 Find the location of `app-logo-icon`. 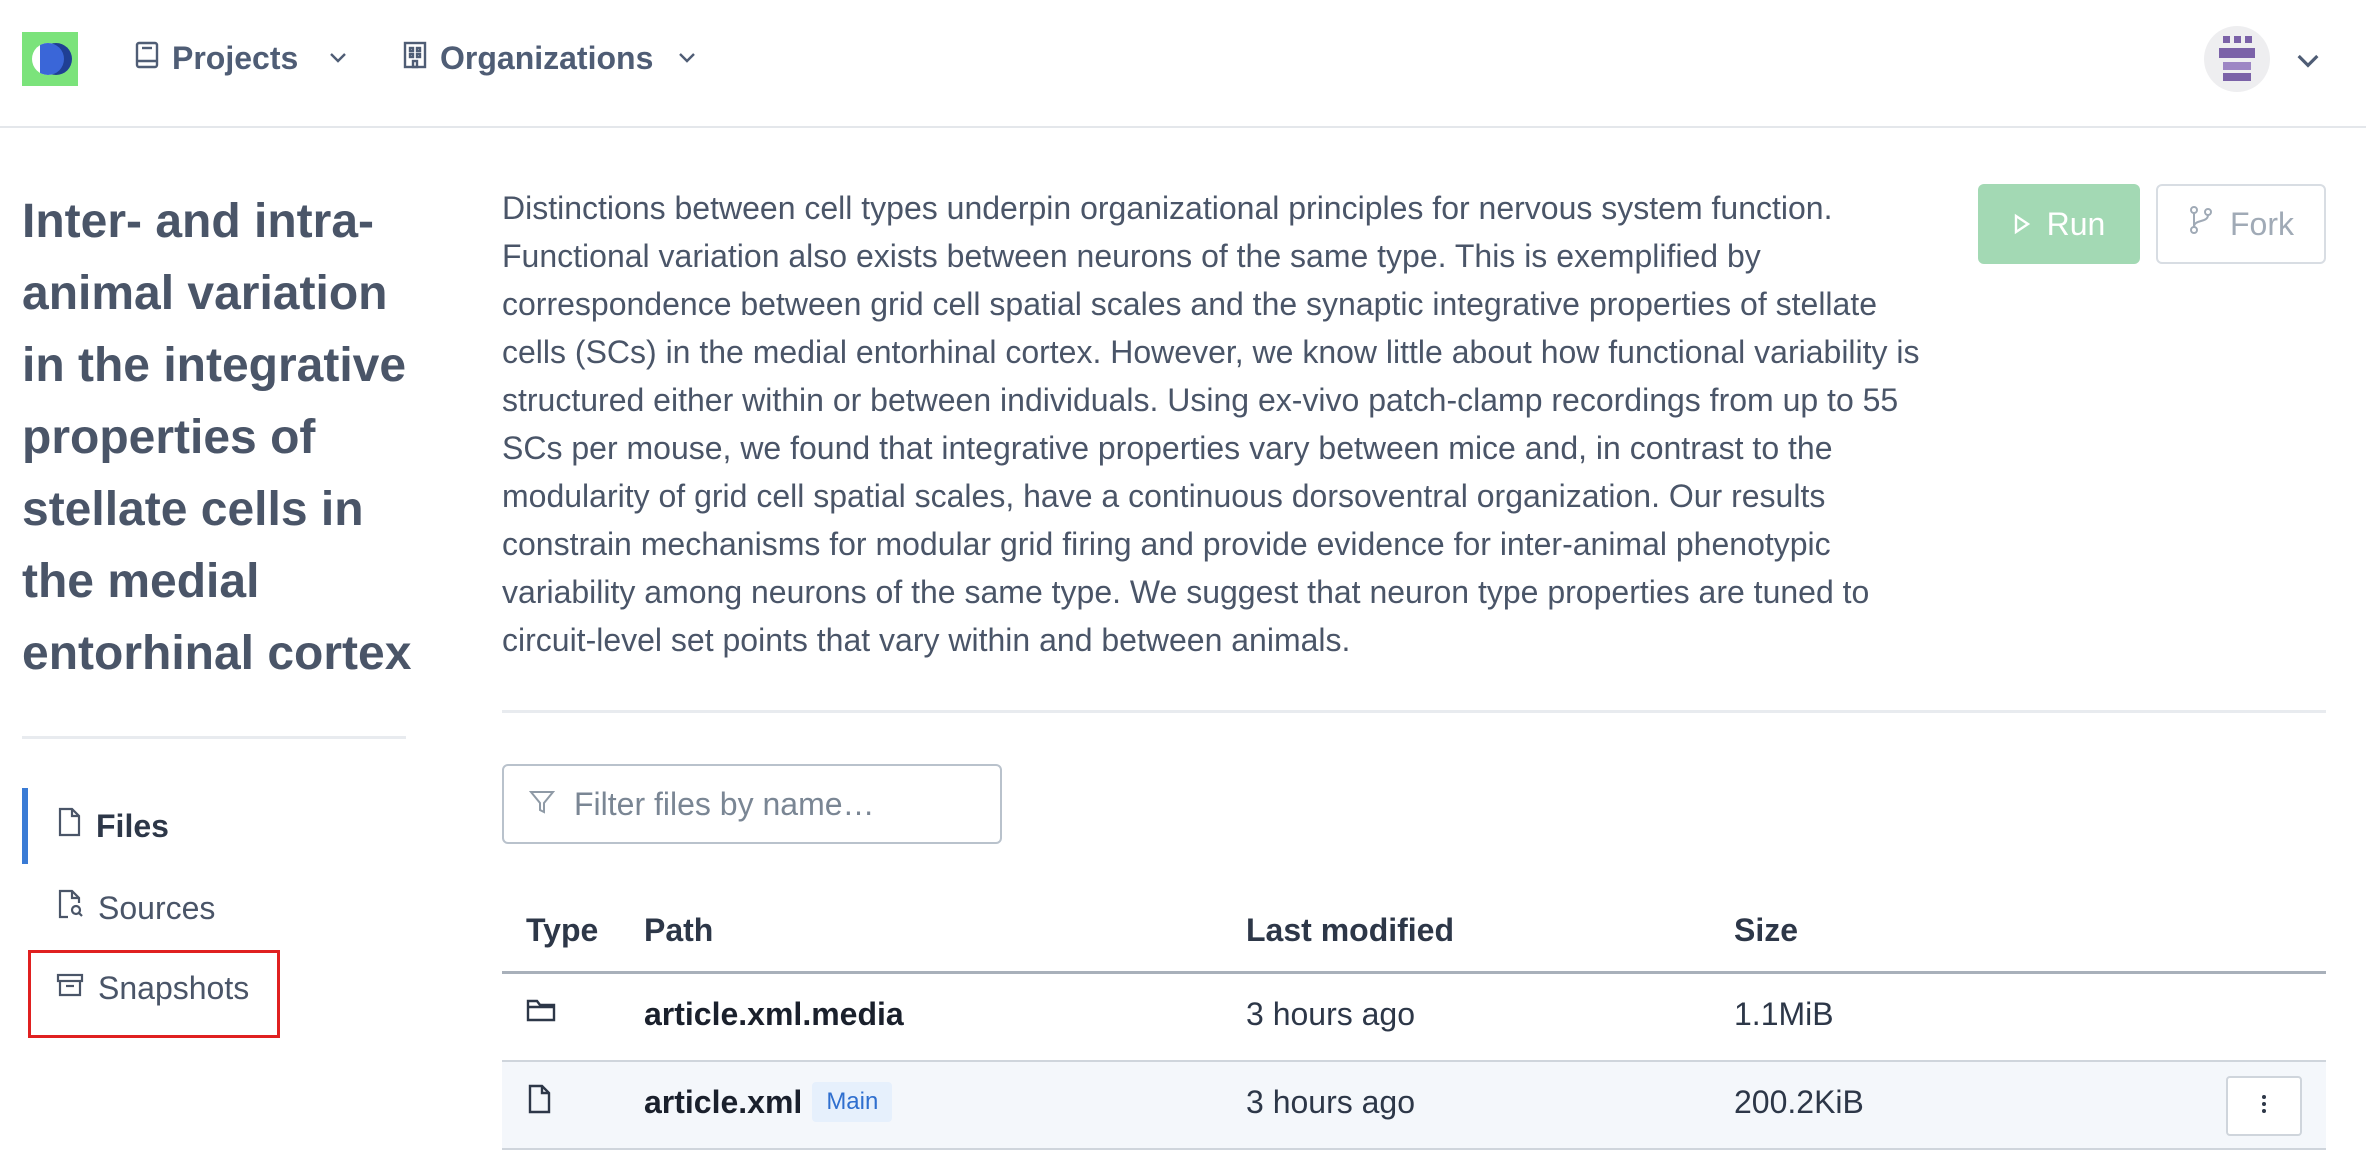

app-logo-icon is located at coordinates (50, 59).